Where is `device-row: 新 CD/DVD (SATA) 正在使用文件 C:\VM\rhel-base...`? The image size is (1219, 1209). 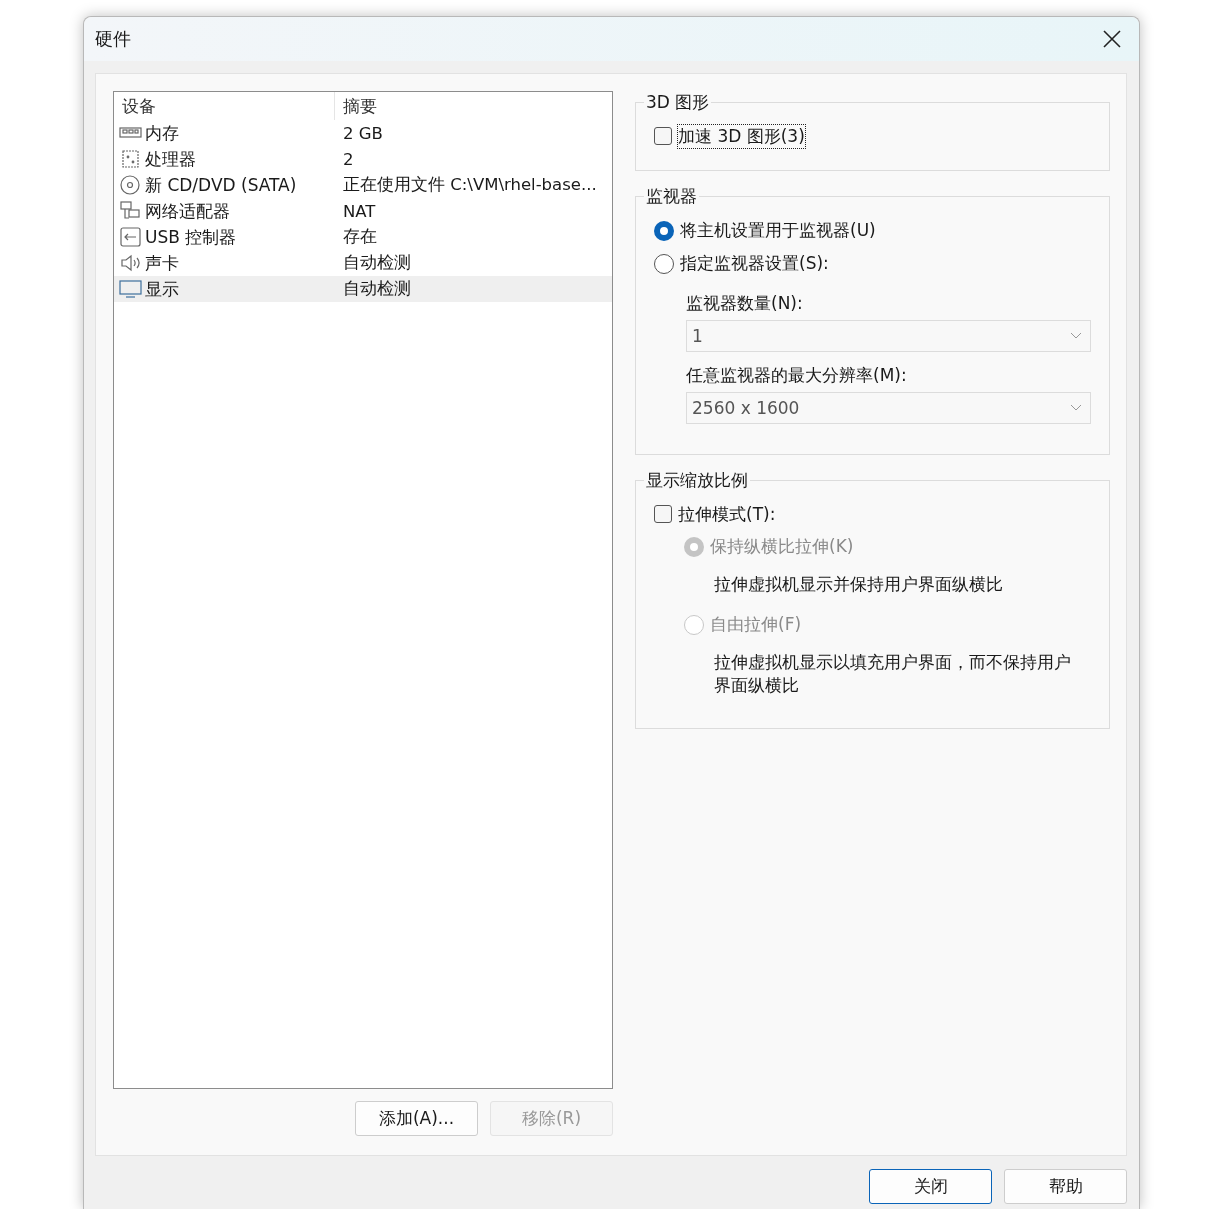 device-row: 新 CD/DVD (SATA) 正在使用文件 C:\VM\rhel-base... is located at coordinates (363, 185).